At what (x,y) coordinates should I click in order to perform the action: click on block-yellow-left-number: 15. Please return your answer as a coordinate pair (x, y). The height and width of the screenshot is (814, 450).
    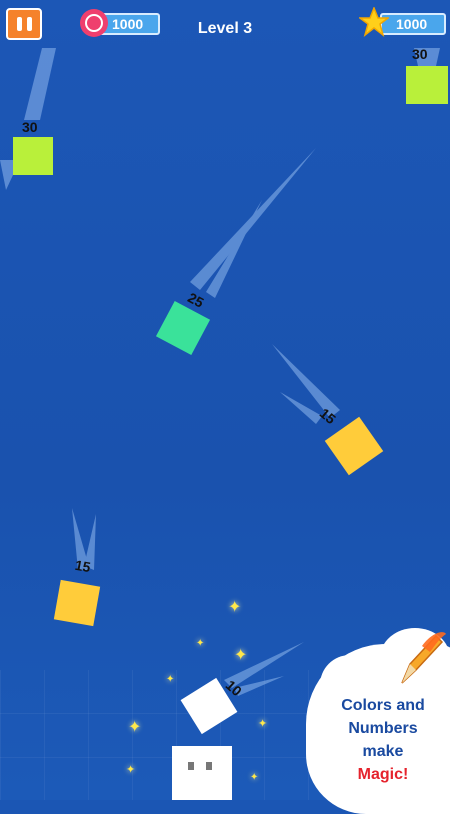
    Looking at the image, I should click on (82, 566).